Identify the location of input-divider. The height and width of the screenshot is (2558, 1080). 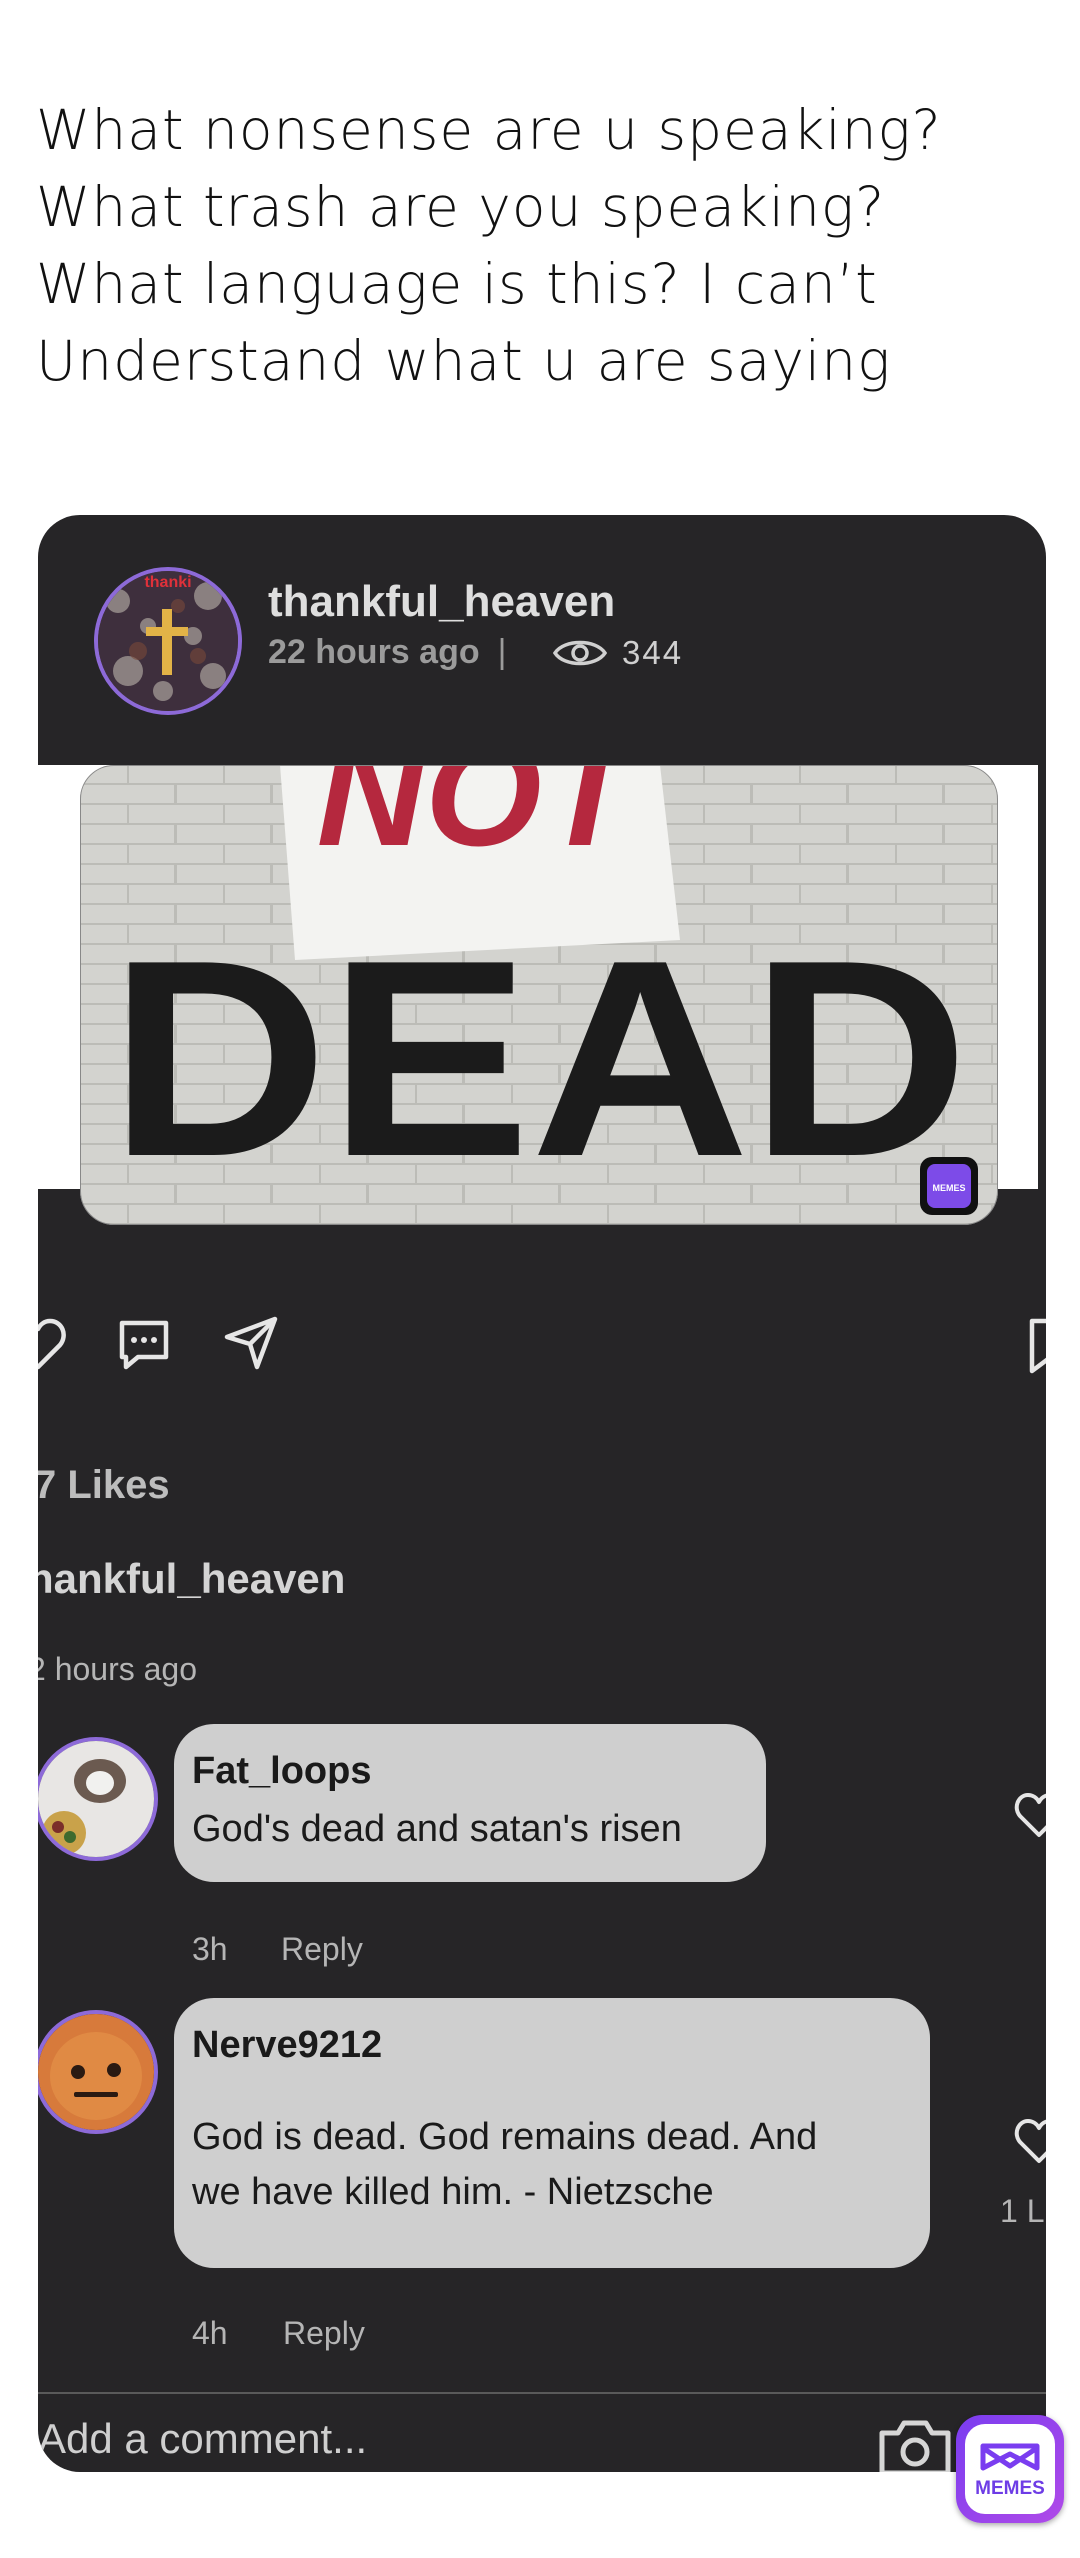
(542, 2393).